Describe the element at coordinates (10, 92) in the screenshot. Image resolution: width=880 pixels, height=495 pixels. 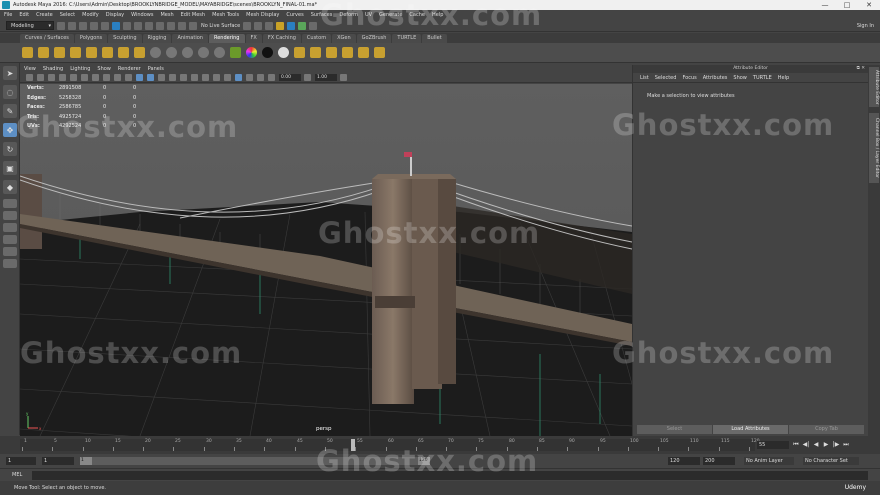
I see `lasso-tool-icon: ◌` at that location.